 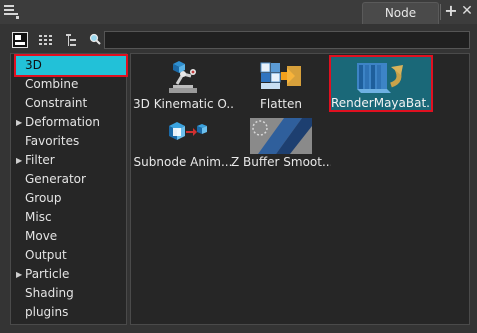 I want to click on category-label: Filter, so click(x=40, y=160).